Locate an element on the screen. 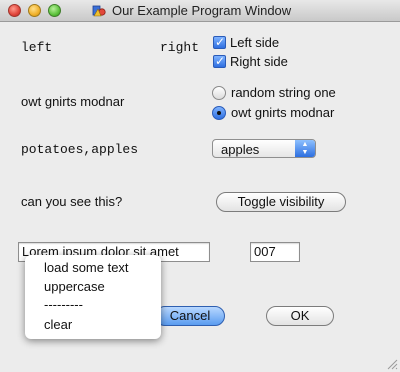  right-side-checkbox: ✓ is located at coordinates (219, 61).